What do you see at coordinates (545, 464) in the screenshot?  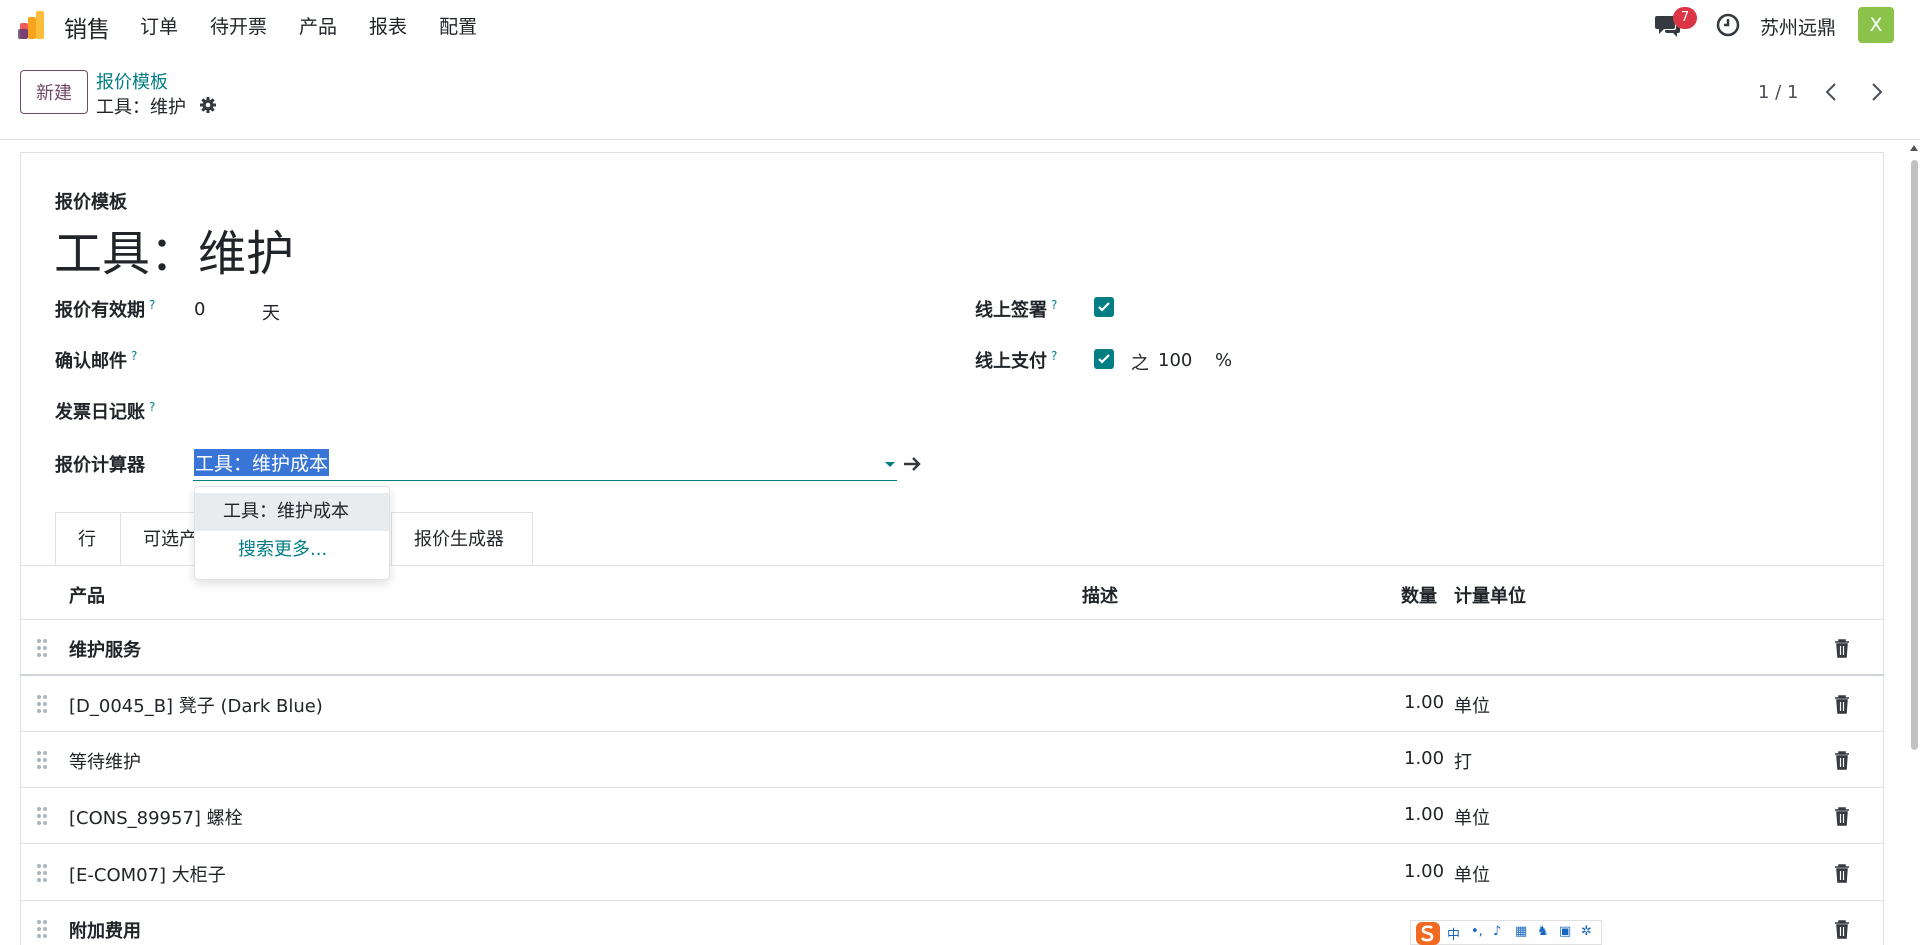 I see `calculator-input: 工具：维护成本` at bounding box center [545, 464].